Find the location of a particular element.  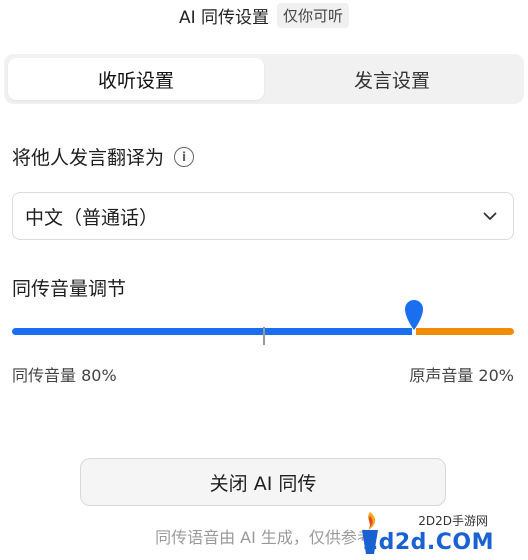

panel-header: AI 同传设置 仅你可听 is located at coordinates (264, 15).